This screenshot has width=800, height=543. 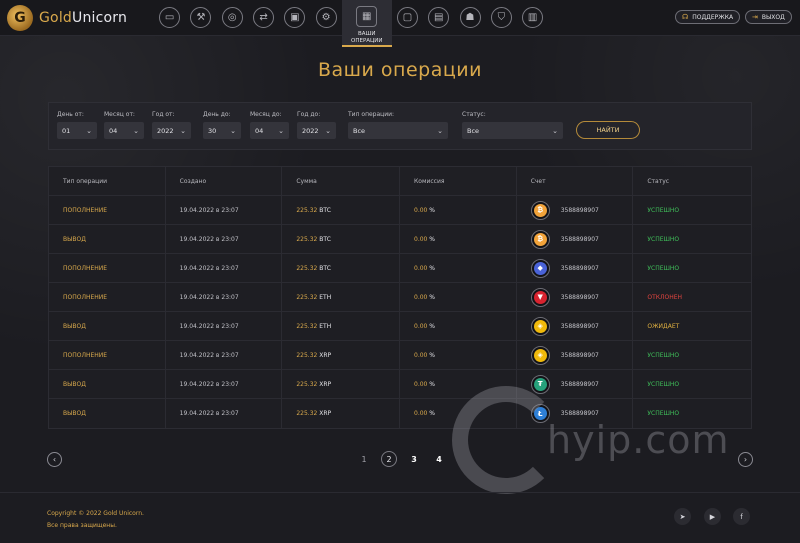 What do you see at coordinates (708, 17) in the screenshot?
I see `support-button: ☊ ПОДДЕРЖКА` at bounding box center [708, 17].